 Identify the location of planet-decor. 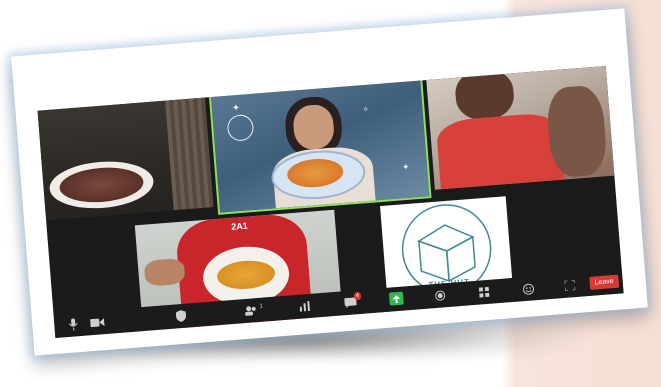
(240, 127).